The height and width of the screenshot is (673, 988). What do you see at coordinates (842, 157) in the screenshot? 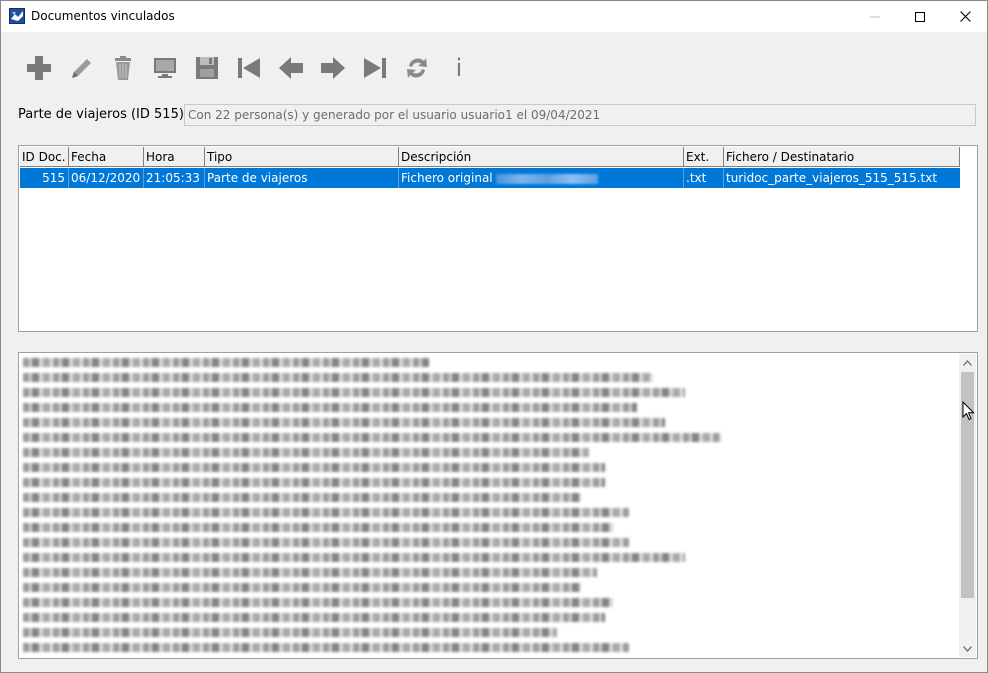
I see `column-header-fichero: Fichero / Destinatario` at bounding box center [842, 157].